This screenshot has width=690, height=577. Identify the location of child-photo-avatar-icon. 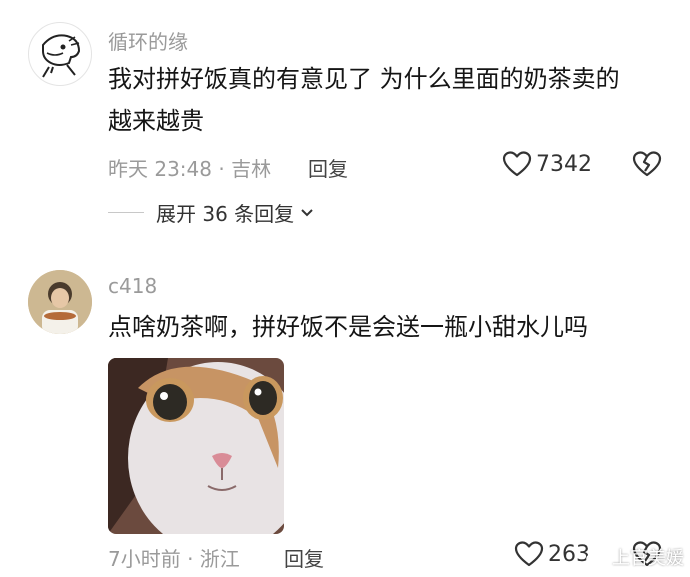
(60, 302).